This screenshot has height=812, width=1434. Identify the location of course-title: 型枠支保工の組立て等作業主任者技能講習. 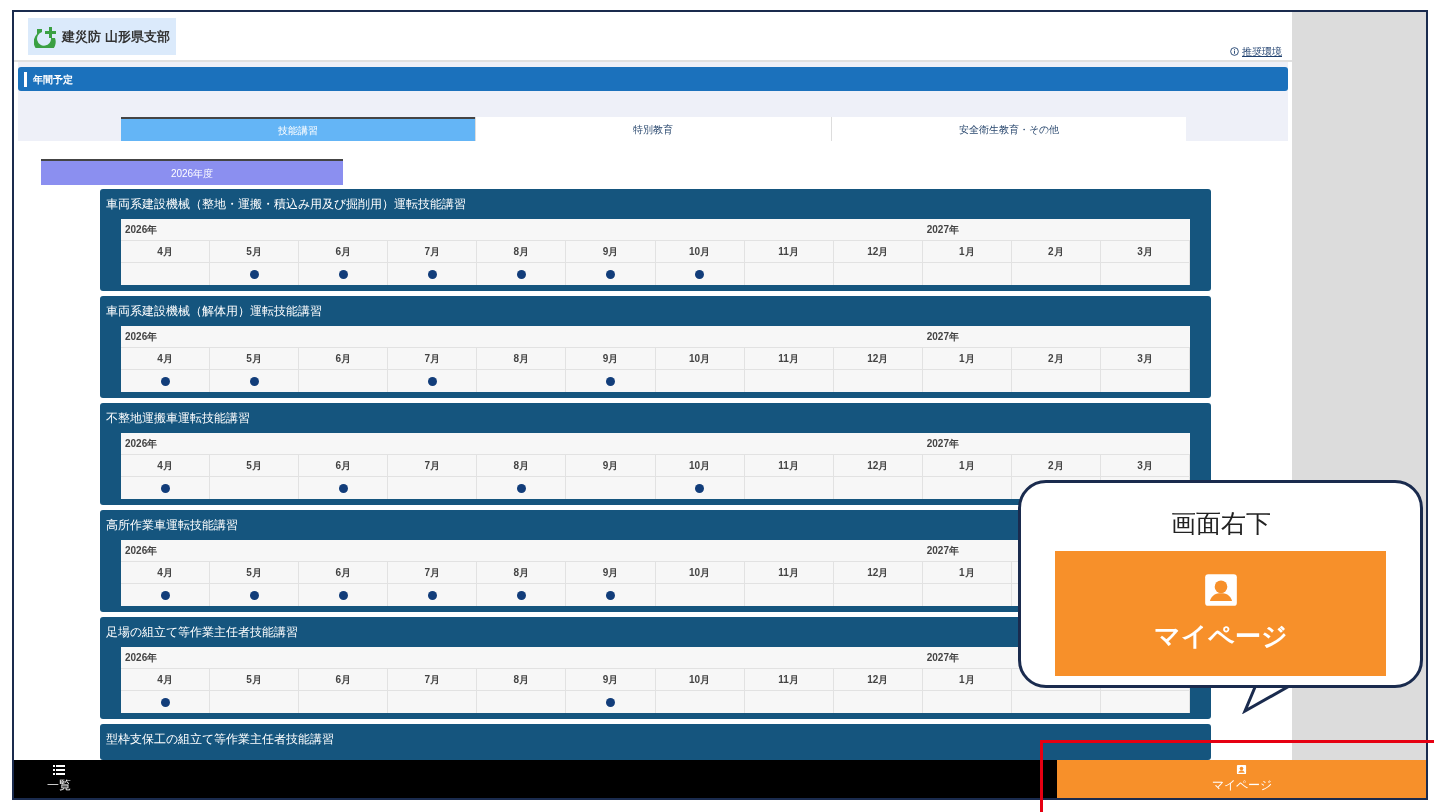
(220, 739).